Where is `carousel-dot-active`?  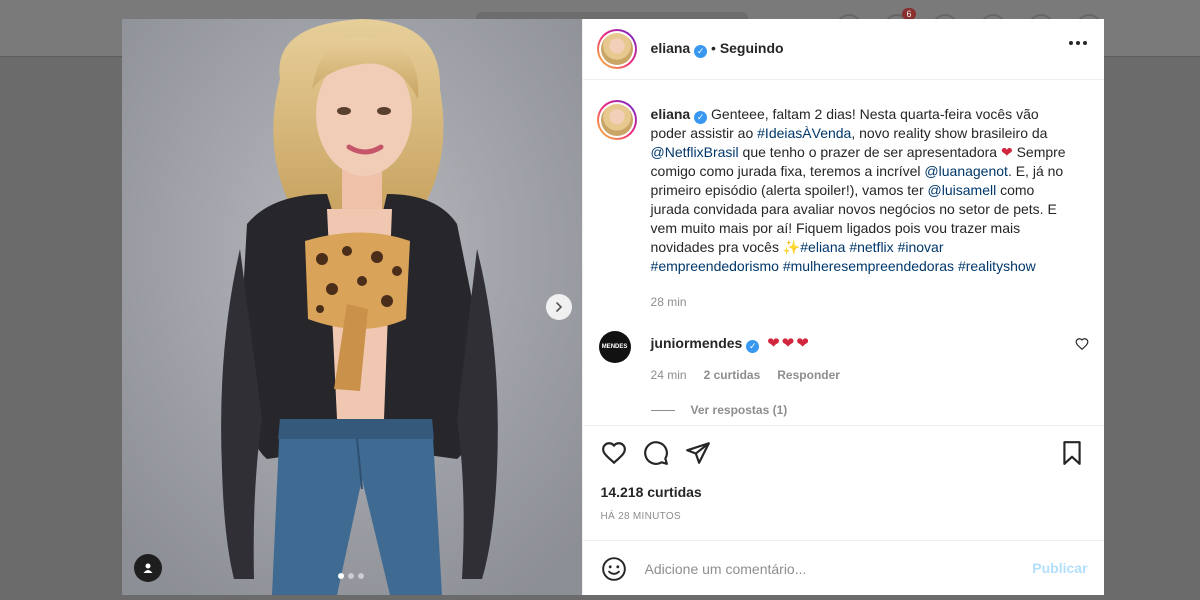
carousel-dot-active is located at coordinates (341, 576).